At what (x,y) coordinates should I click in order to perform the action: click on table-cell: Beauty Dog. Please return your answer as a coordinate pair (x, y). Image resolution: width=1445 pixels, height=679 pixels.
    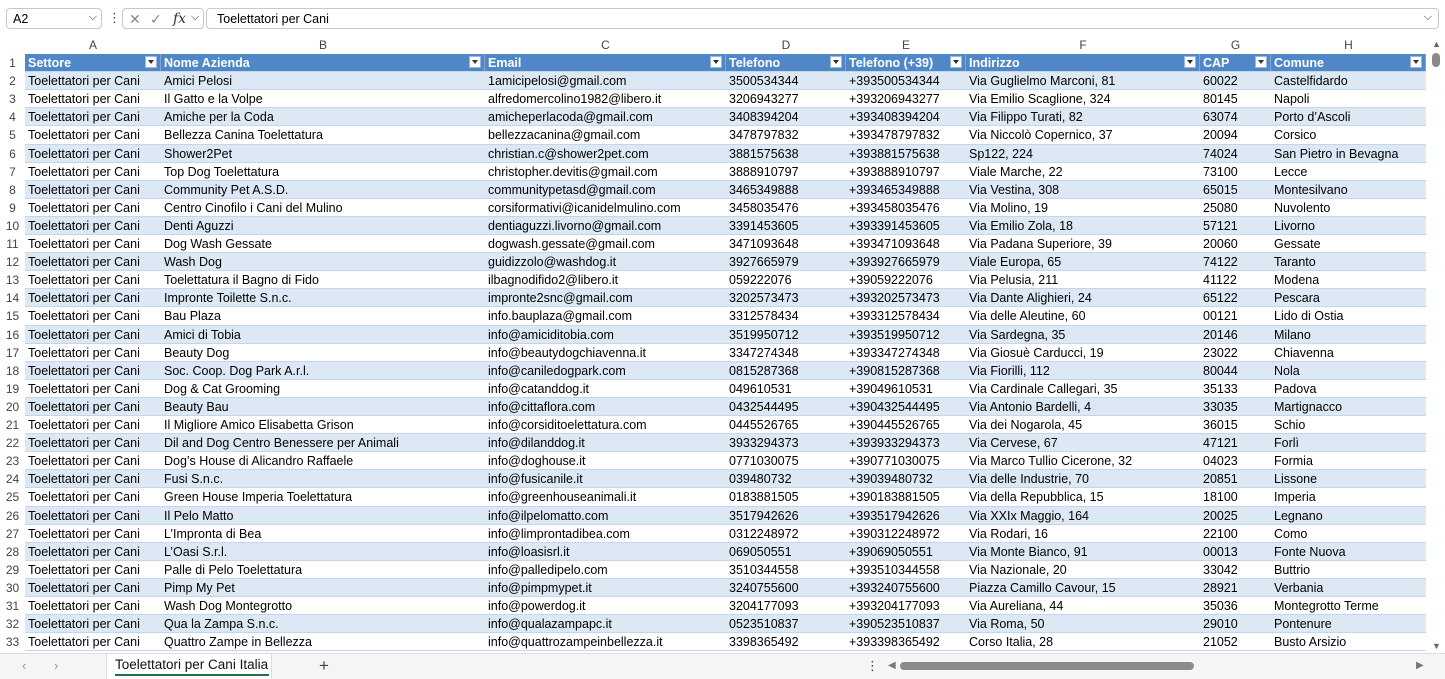
    Looking at the image, I should click on (323, 353).